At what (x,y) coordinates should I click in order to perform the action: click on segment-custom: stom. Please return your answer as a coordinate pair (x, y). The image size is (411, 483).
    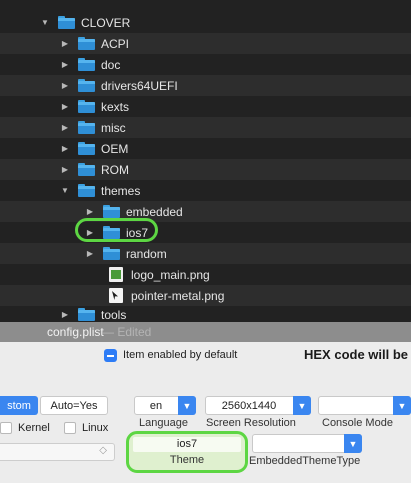
    Looking at the image, I should click on (19, 405).